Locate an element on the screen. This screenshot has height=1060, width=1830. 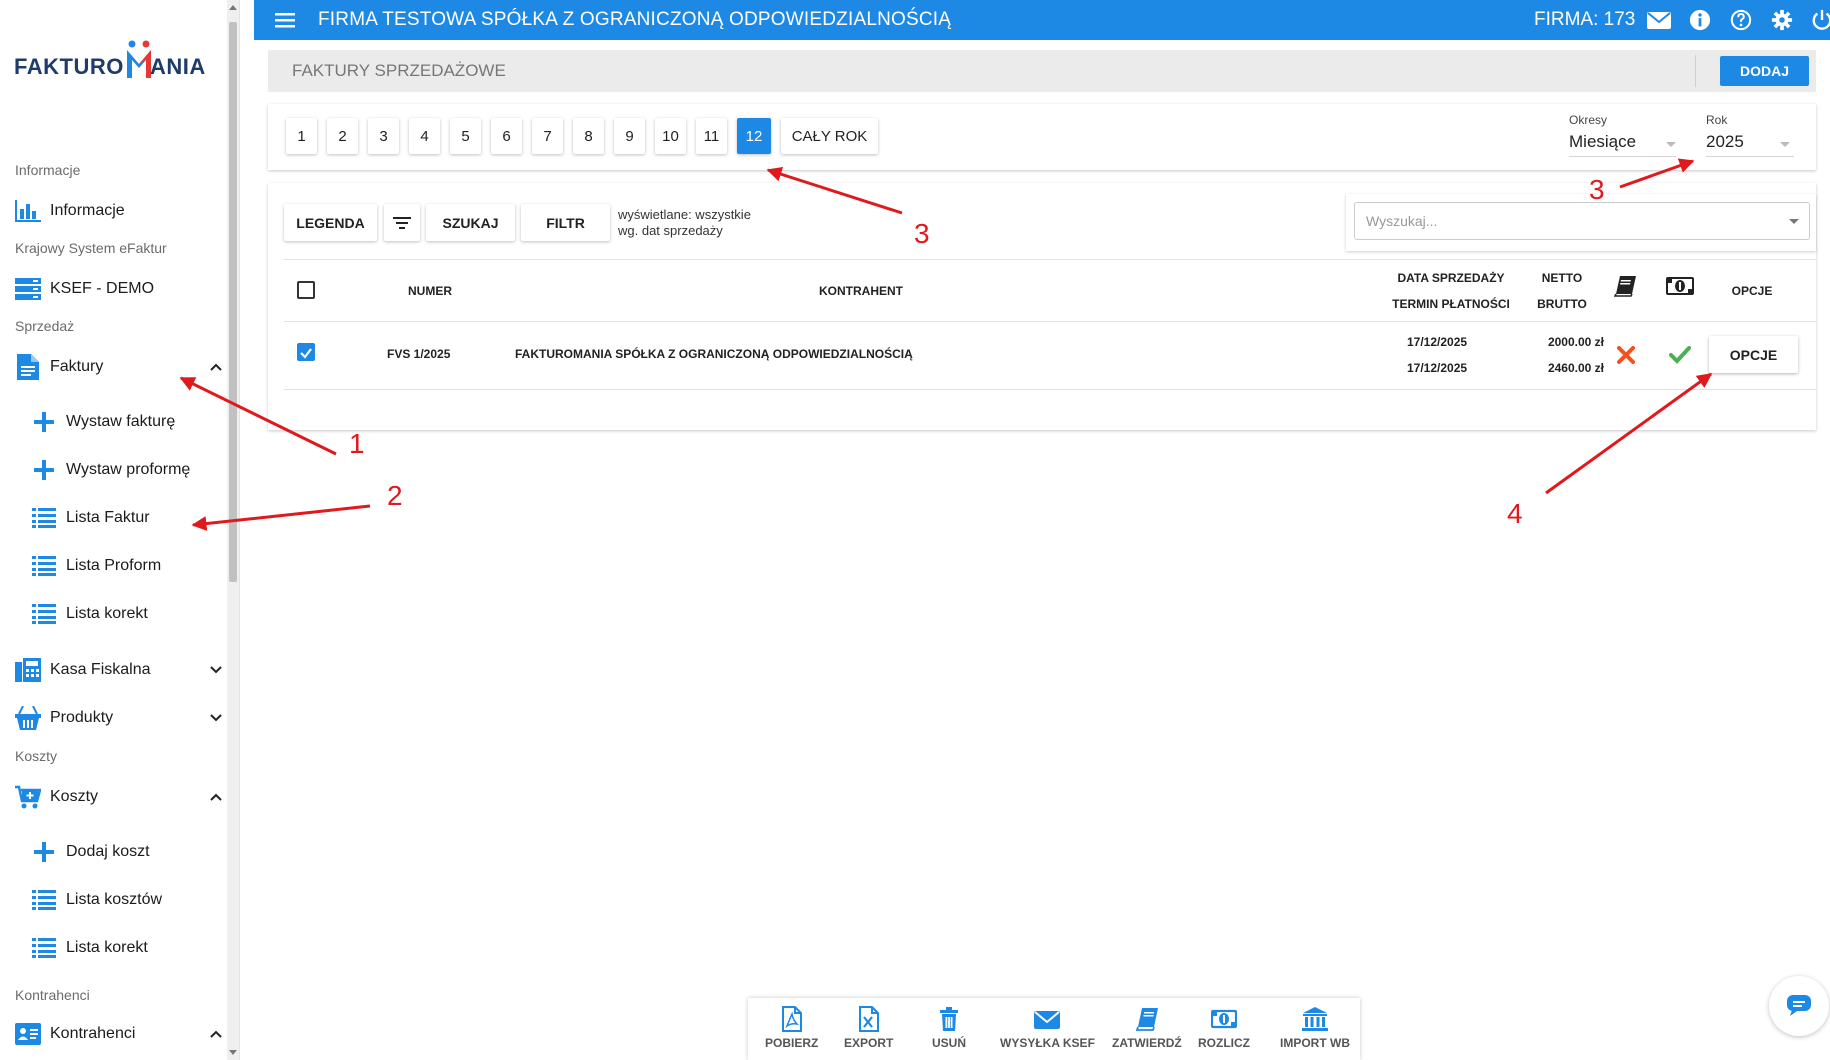
sidebar-item-lista-korekt-koszty: Lista korekt is located at coordinates (132, 948).